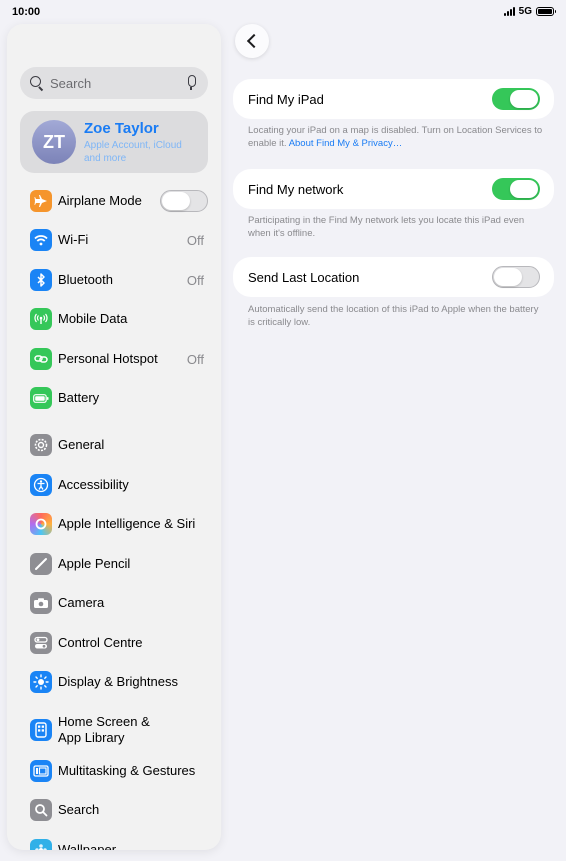 The width and height of the screenshot is (566, 861). I want to click on sidebar-item-label: Personal Hotspot, so click(108, 358).